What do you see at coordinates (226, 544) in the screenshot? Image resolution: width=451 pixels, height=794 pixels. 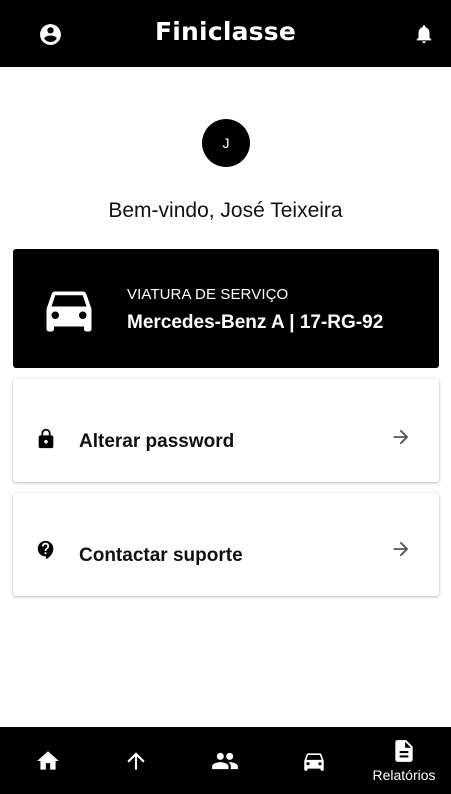 I see `contact-support-card: Contactar suporte` at bounding box center [226, 544].